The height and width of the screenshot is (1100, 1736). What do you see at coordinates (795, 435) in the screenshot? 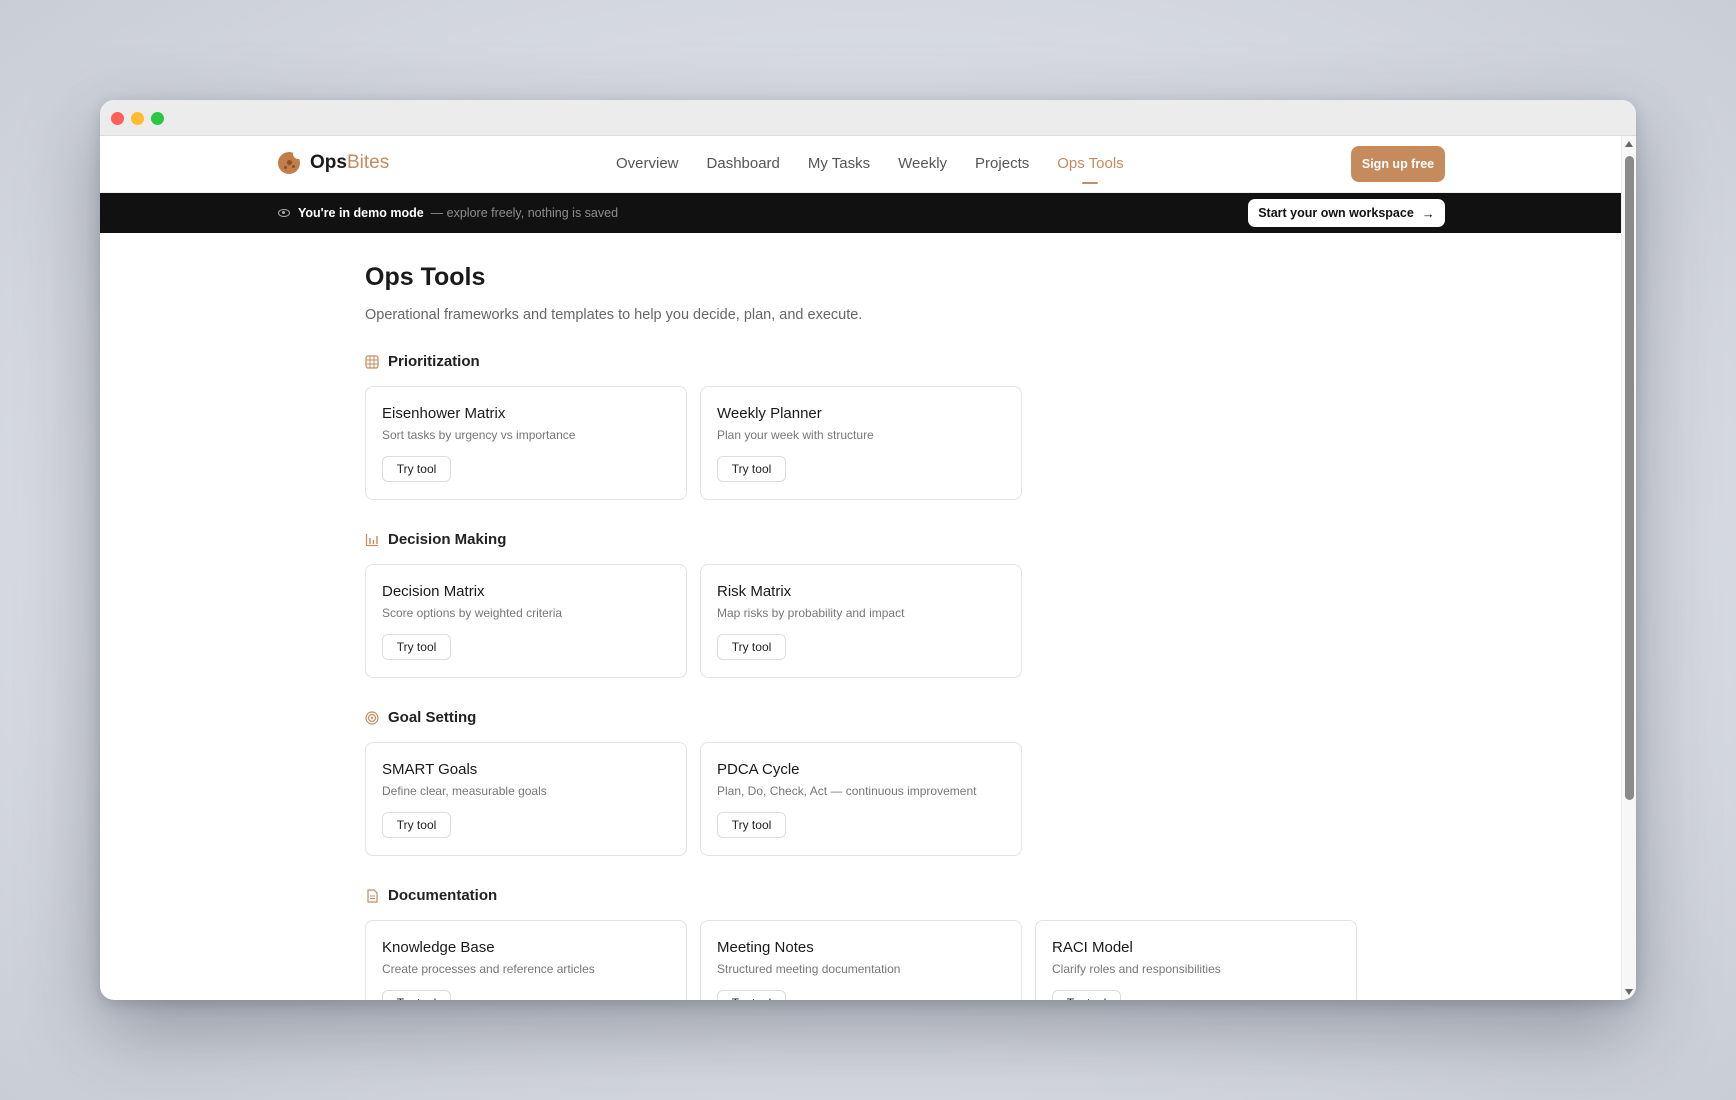
I see `tool-description: Plan your week with structure` at bounding box center [795, 435].